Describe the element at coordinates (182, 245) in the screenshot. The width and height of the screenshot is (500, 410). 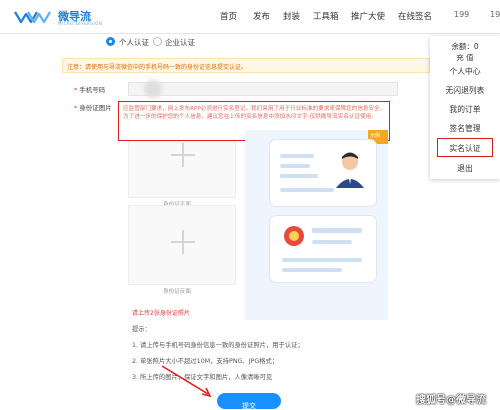
I see `id-back-upload` at that location.